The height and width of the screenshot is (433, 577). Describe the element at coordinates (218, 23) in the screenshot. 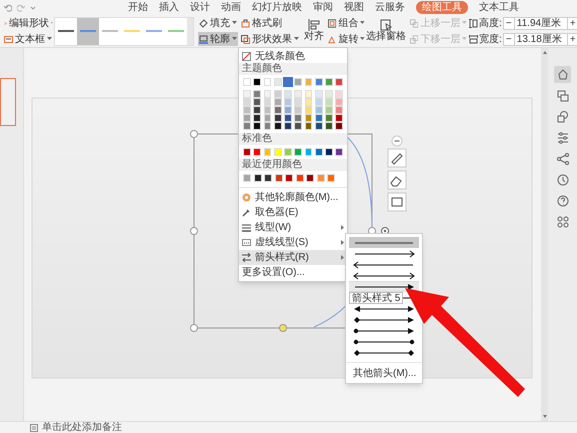

I see `ribbon-button: 填充` at that location.